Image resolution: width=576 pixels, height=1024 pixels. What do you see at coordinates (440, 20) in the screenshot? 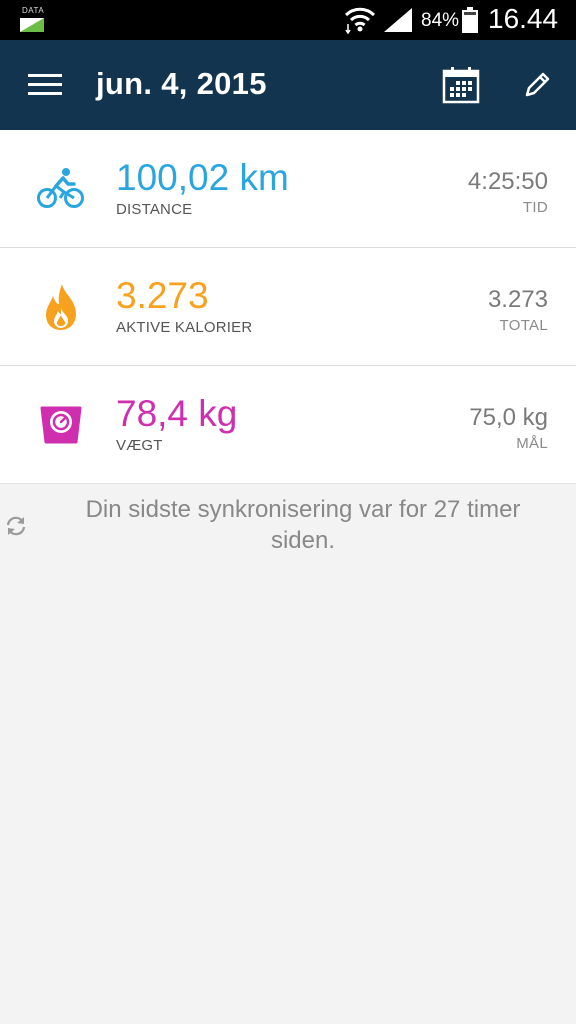
I see `battery-percentage: 84%` at bounding box center [440, 20].